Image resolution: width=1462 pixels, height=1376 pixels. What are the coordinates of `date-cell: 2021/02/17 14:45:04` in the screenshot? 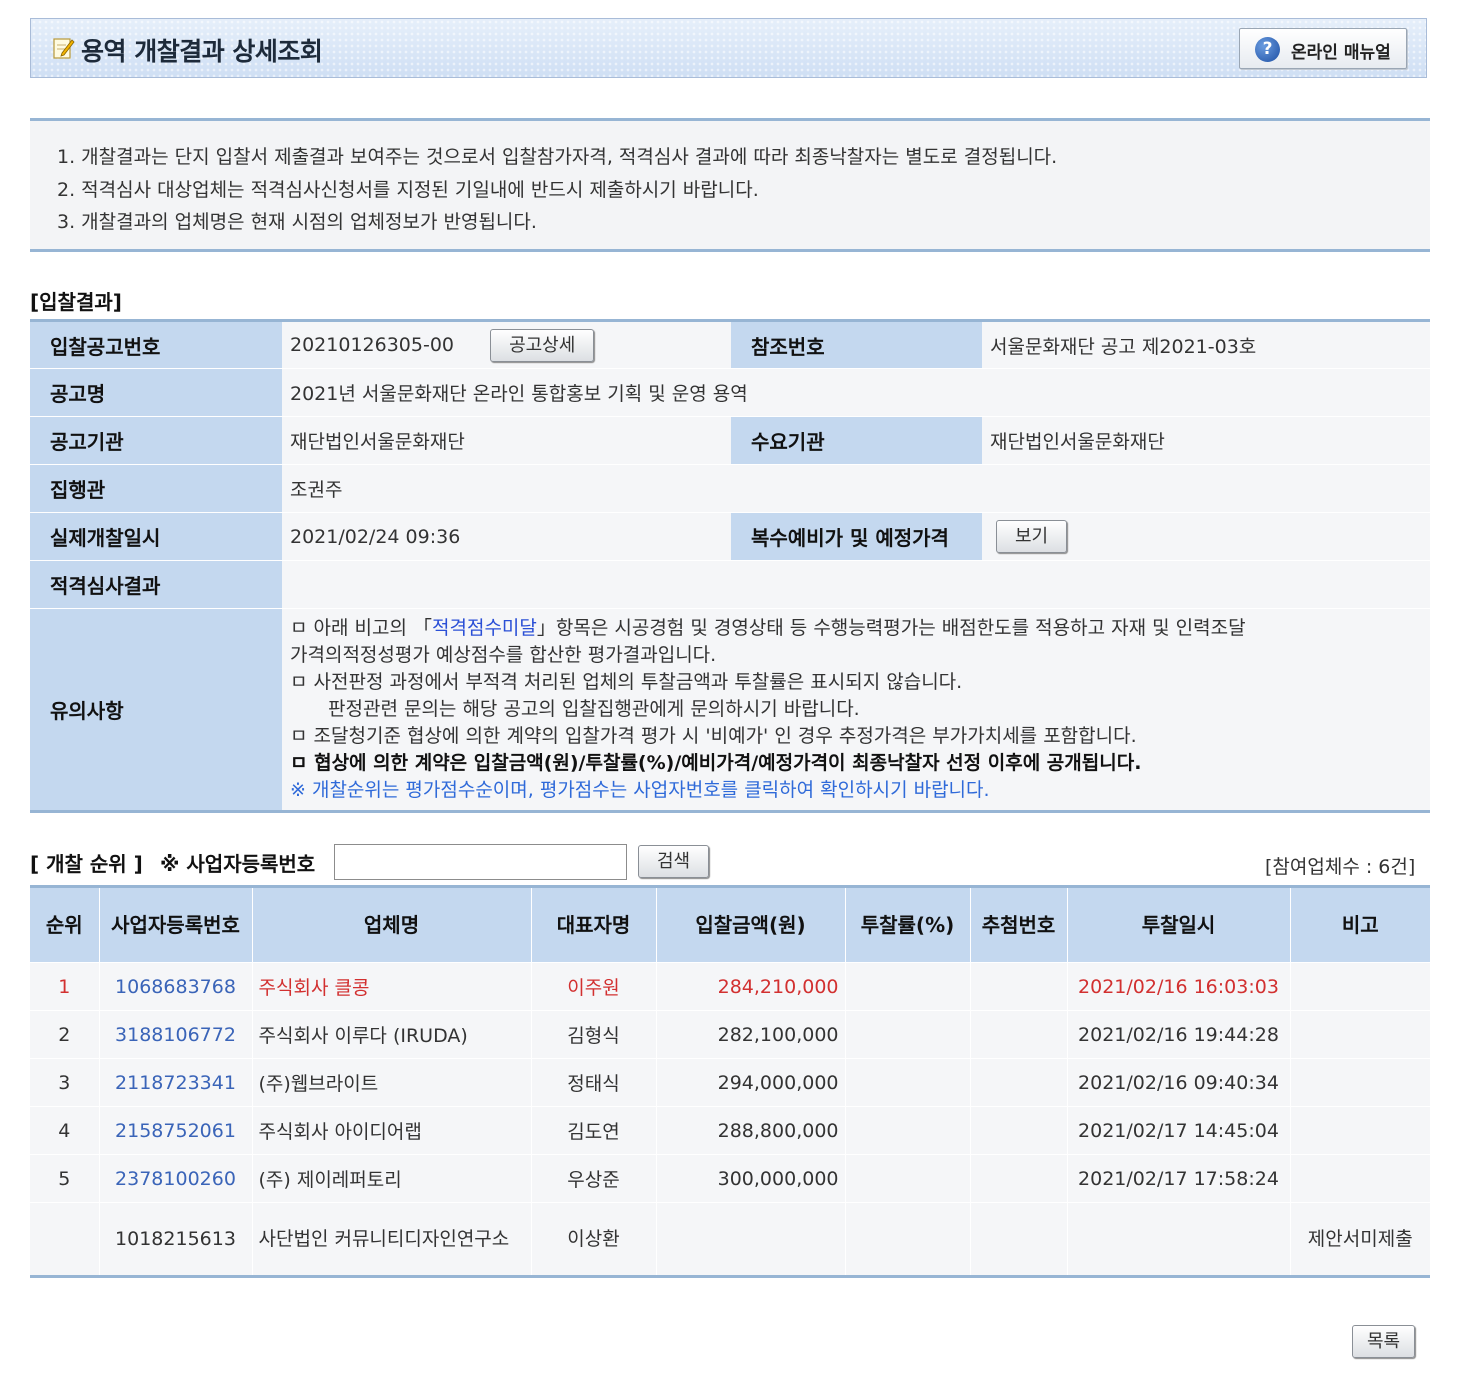 It's located at (1179, 1130).